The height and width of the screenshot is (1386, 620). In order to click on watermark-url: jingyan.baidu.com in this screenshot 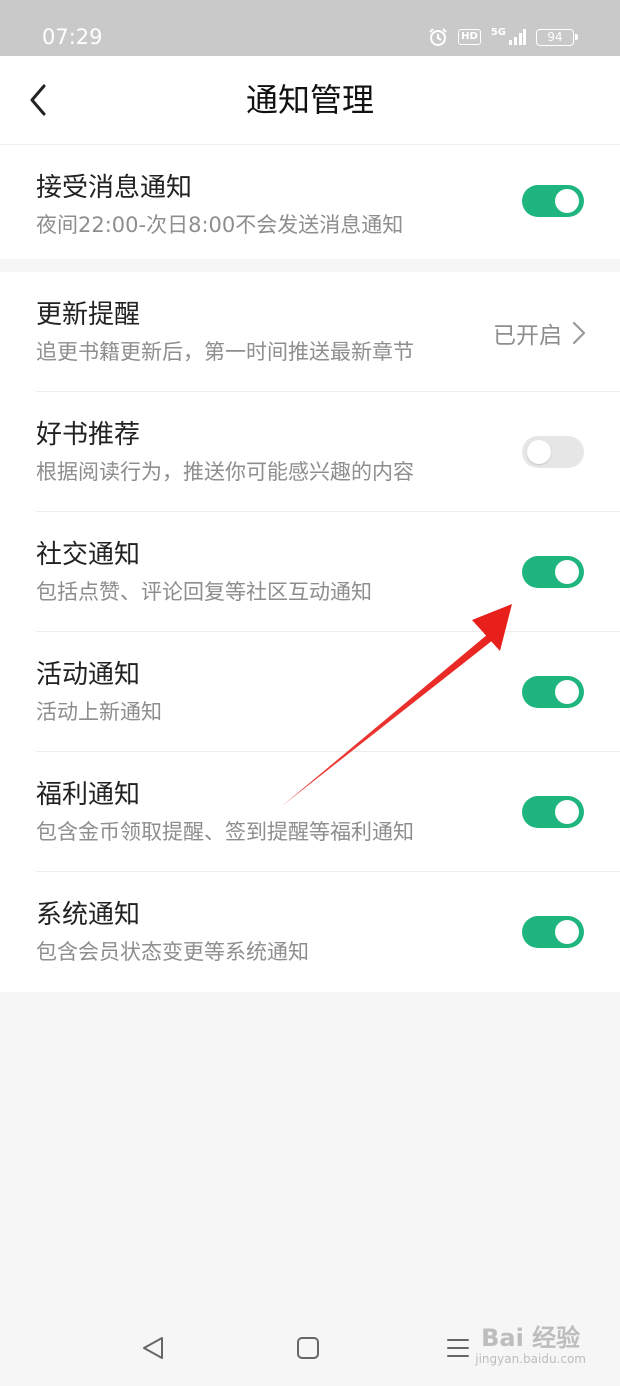, I will do `click(530, 1359)`.